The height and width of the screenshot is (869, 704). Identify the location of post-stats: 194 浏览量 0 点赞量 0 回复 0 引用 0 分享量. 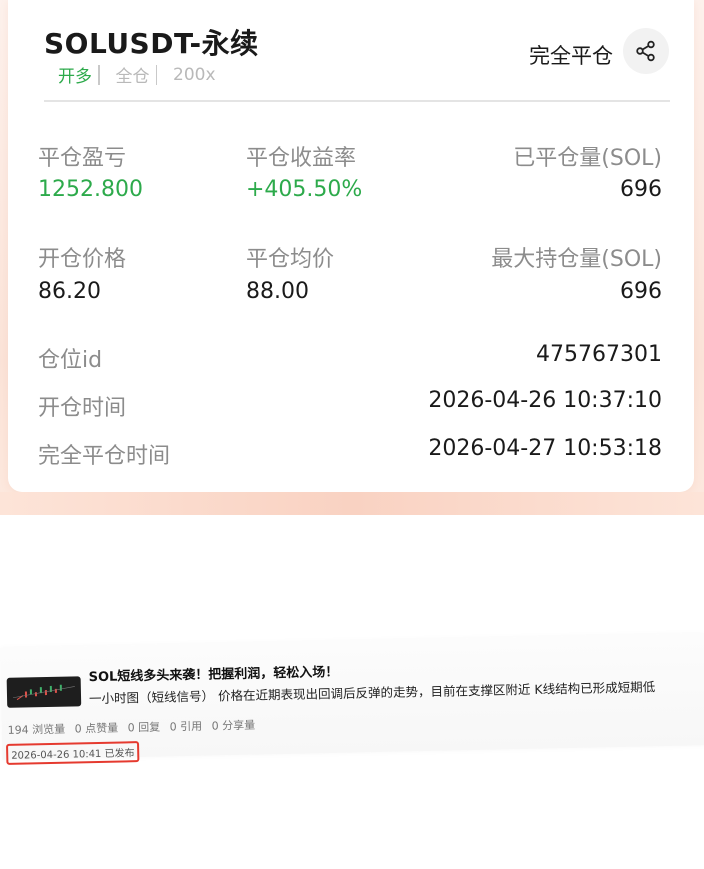
(135, 727).